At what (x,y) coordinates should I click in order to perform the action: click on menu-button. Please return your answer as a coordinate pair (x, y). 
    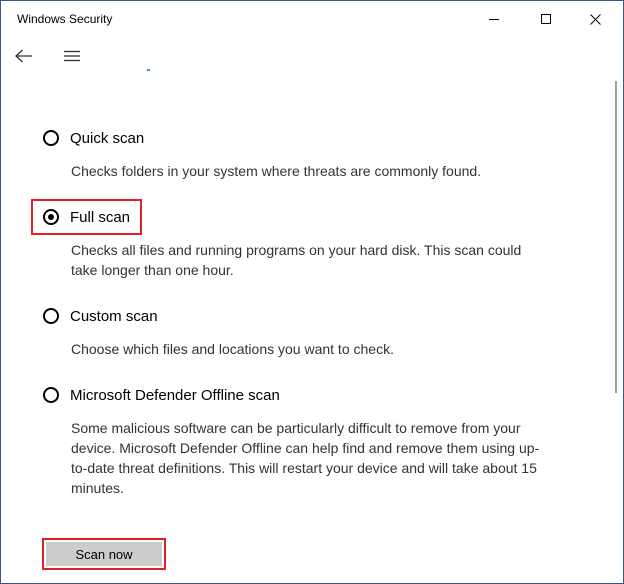
    Looking at the image, I should click on (72, 56).